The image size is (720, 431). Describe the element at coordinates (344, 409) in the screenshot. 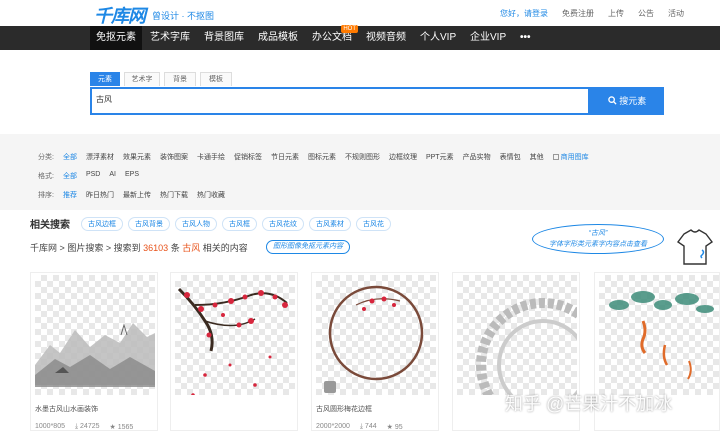

I see `card-title: 古风圆形梅花边框` at that location.